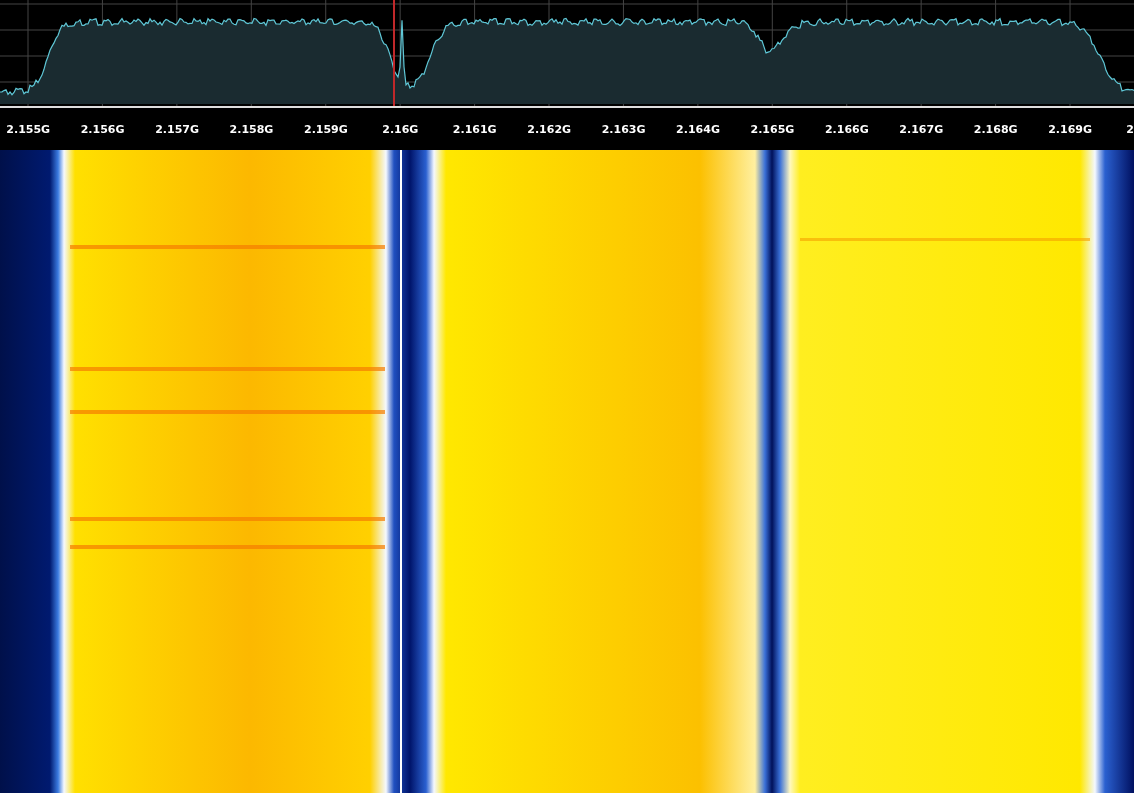  Describe the element at coordinates (995, 129) in the screenshot. I see `frequency-label: 2.168G` at that location.